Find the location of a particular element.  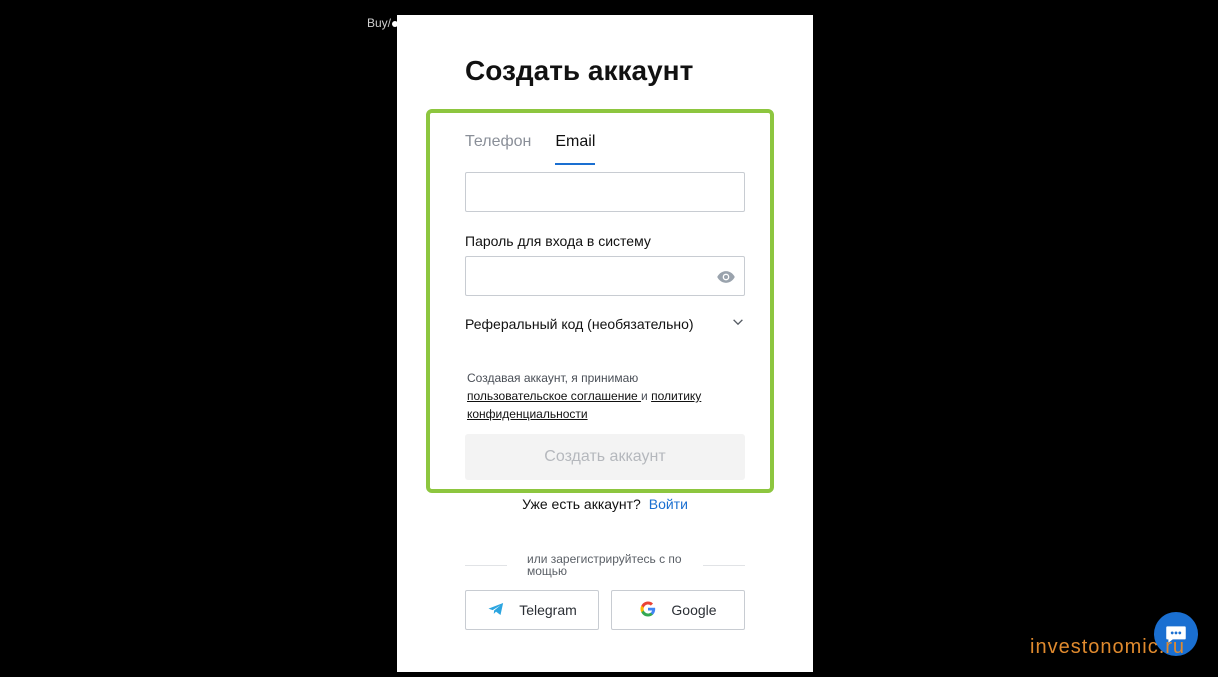

privacy-policy-link: политику is located at coordinates (676, 396).